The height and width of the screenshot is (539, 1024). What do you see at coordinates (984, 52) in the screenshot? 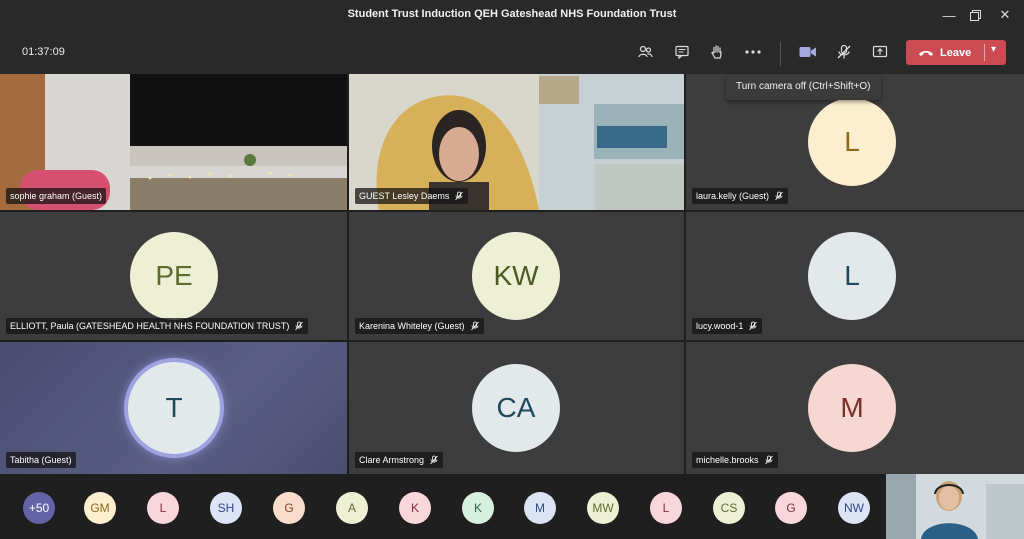
I see `leave-divider` at bounding box center [984, 52].